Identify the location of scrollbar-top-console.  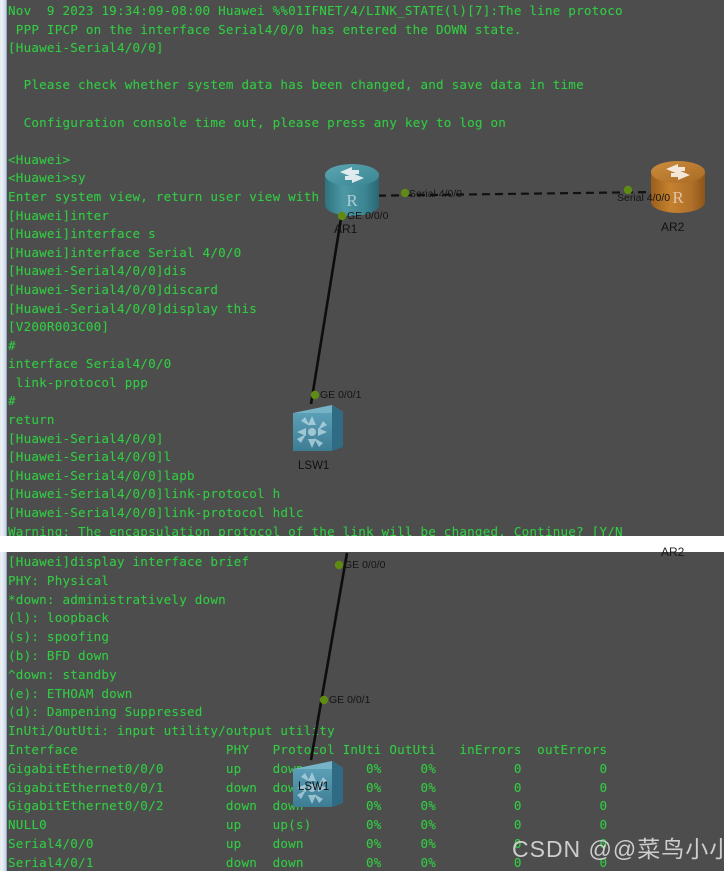
(3, 268).